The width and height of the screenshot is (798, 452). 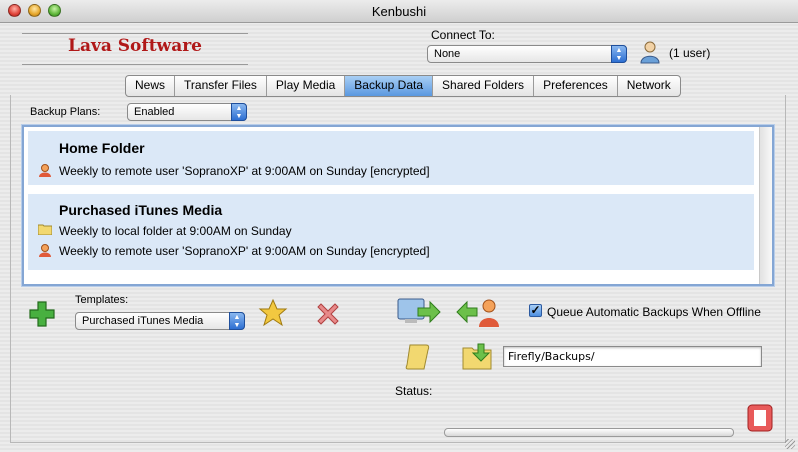 I want to click on folder-download-icon, so click(x=477, y=356).